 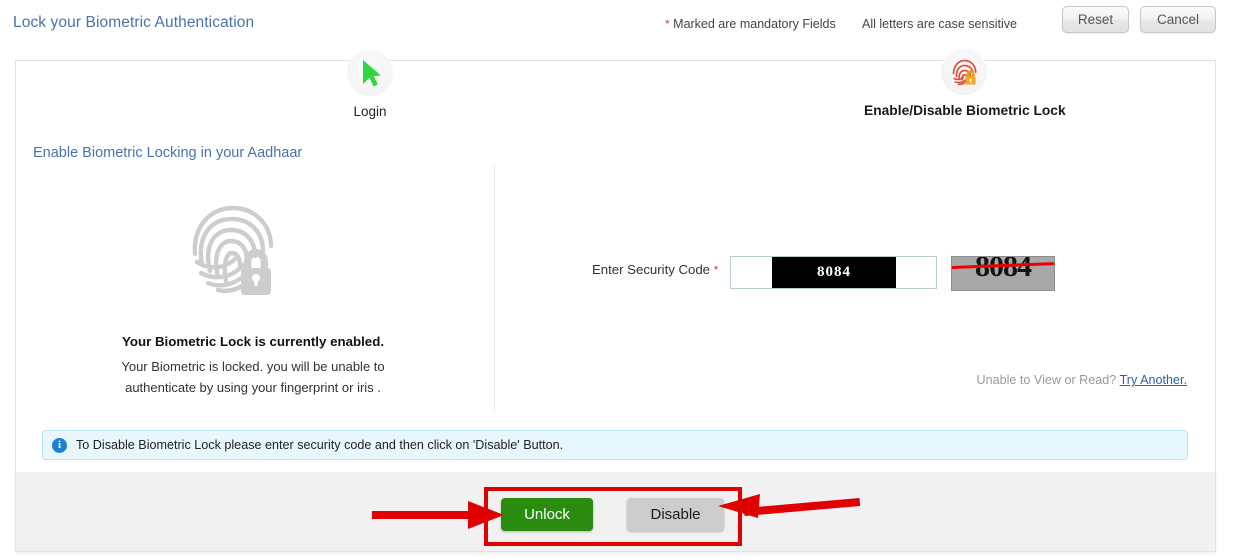 What do you see at coordinates (1095, 19) in the screenshot?
I see `reset-button: Reset` at bounding box center [1095, 19].